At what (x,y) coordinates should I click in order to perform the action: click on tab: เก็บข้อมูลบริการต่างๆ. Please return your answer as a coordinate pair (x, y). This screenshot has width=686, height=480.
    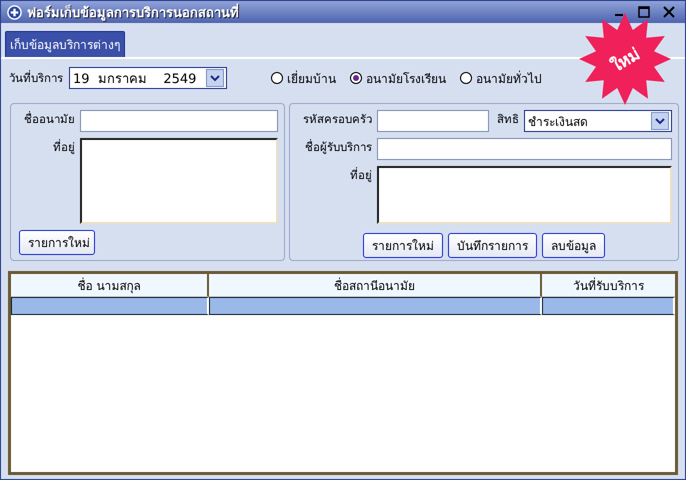
    Looking at the image, I should click on (65, 44).